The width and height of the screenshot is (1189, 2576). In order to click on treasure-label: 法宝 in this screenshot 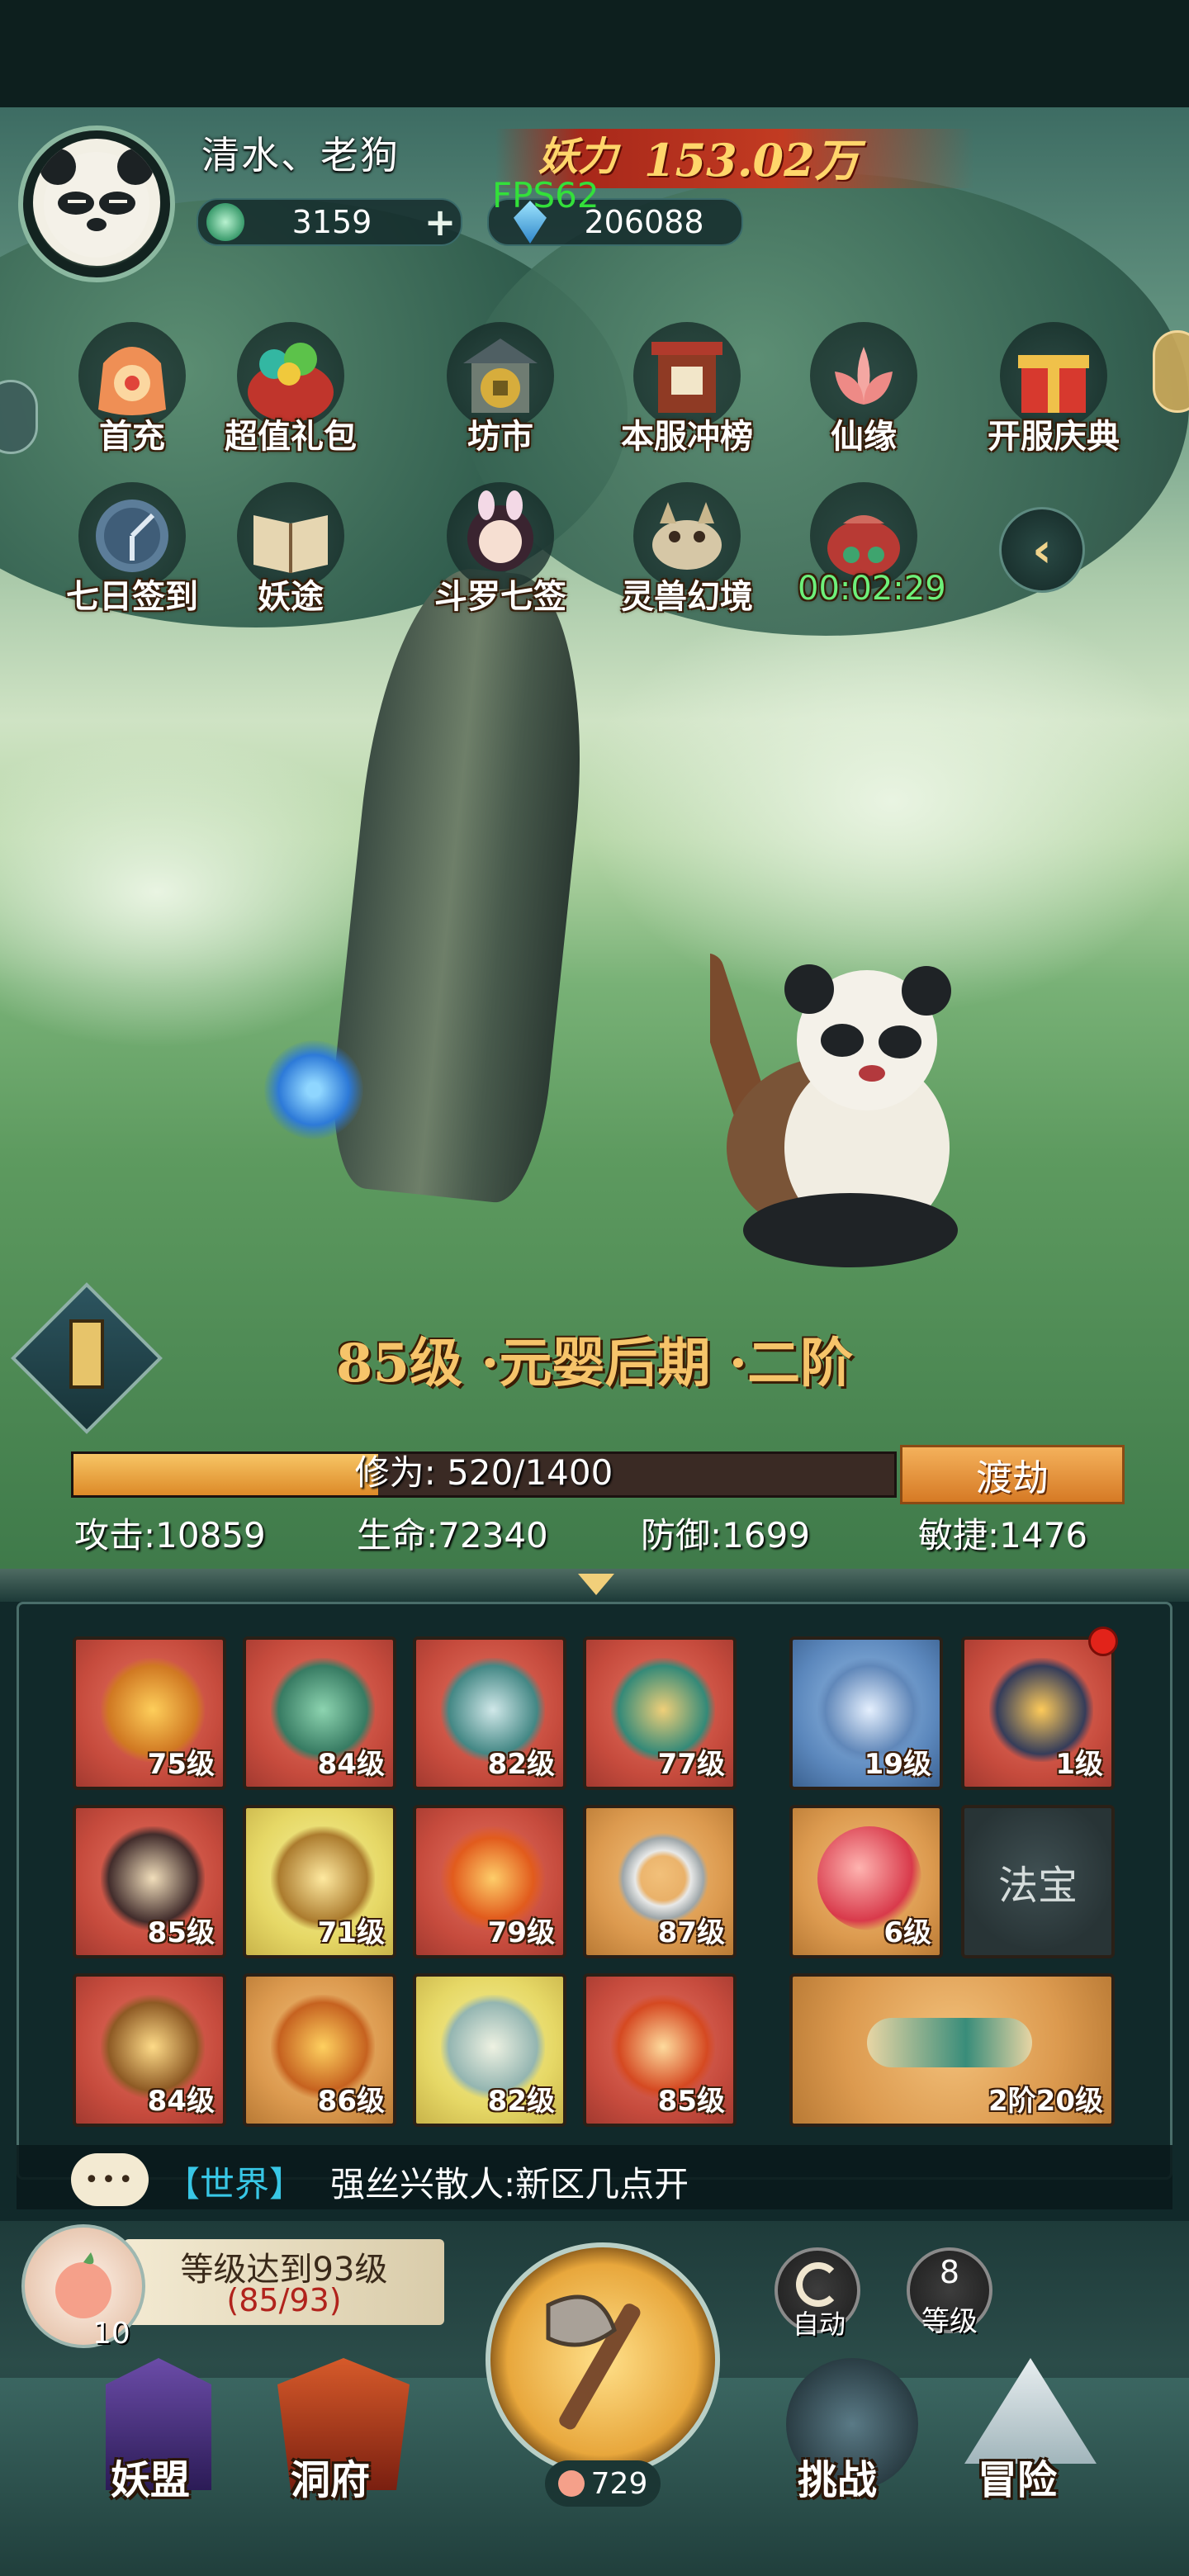, I will do `click(1037, 1886)`.